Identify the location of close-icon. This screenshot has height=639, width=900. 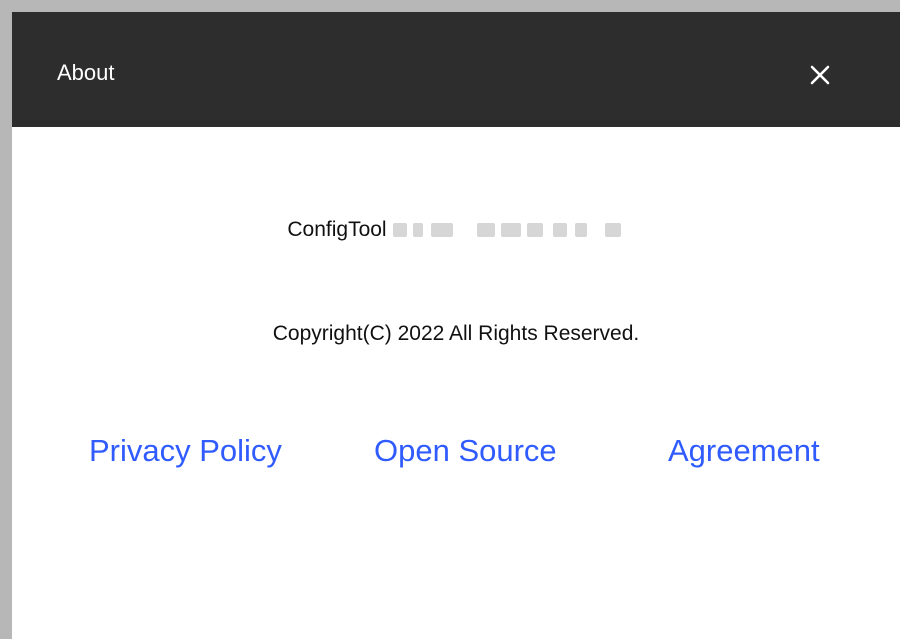
(820, 75).